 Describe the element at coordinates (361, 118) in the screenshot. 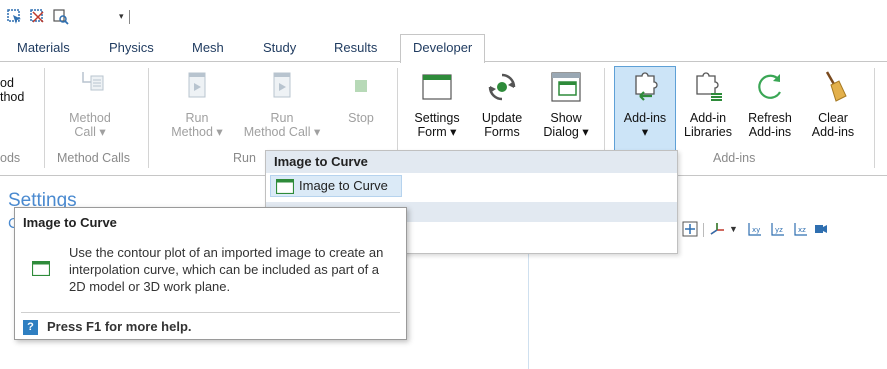

I see `stop-label: Stop` at that location.